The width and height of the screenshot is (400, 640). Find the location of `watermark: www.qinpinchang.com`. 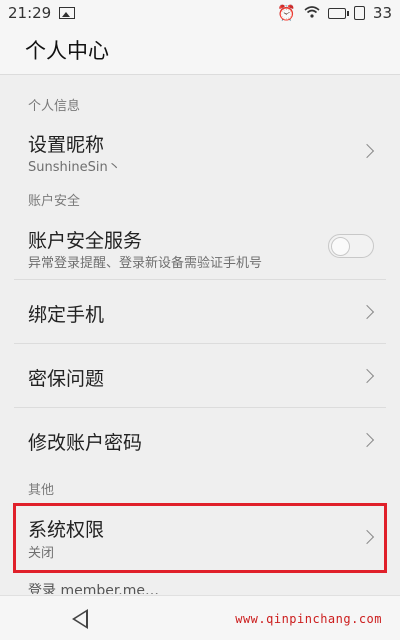

watermark: www.qinpinchang.com is located at coordinates (308, 619).